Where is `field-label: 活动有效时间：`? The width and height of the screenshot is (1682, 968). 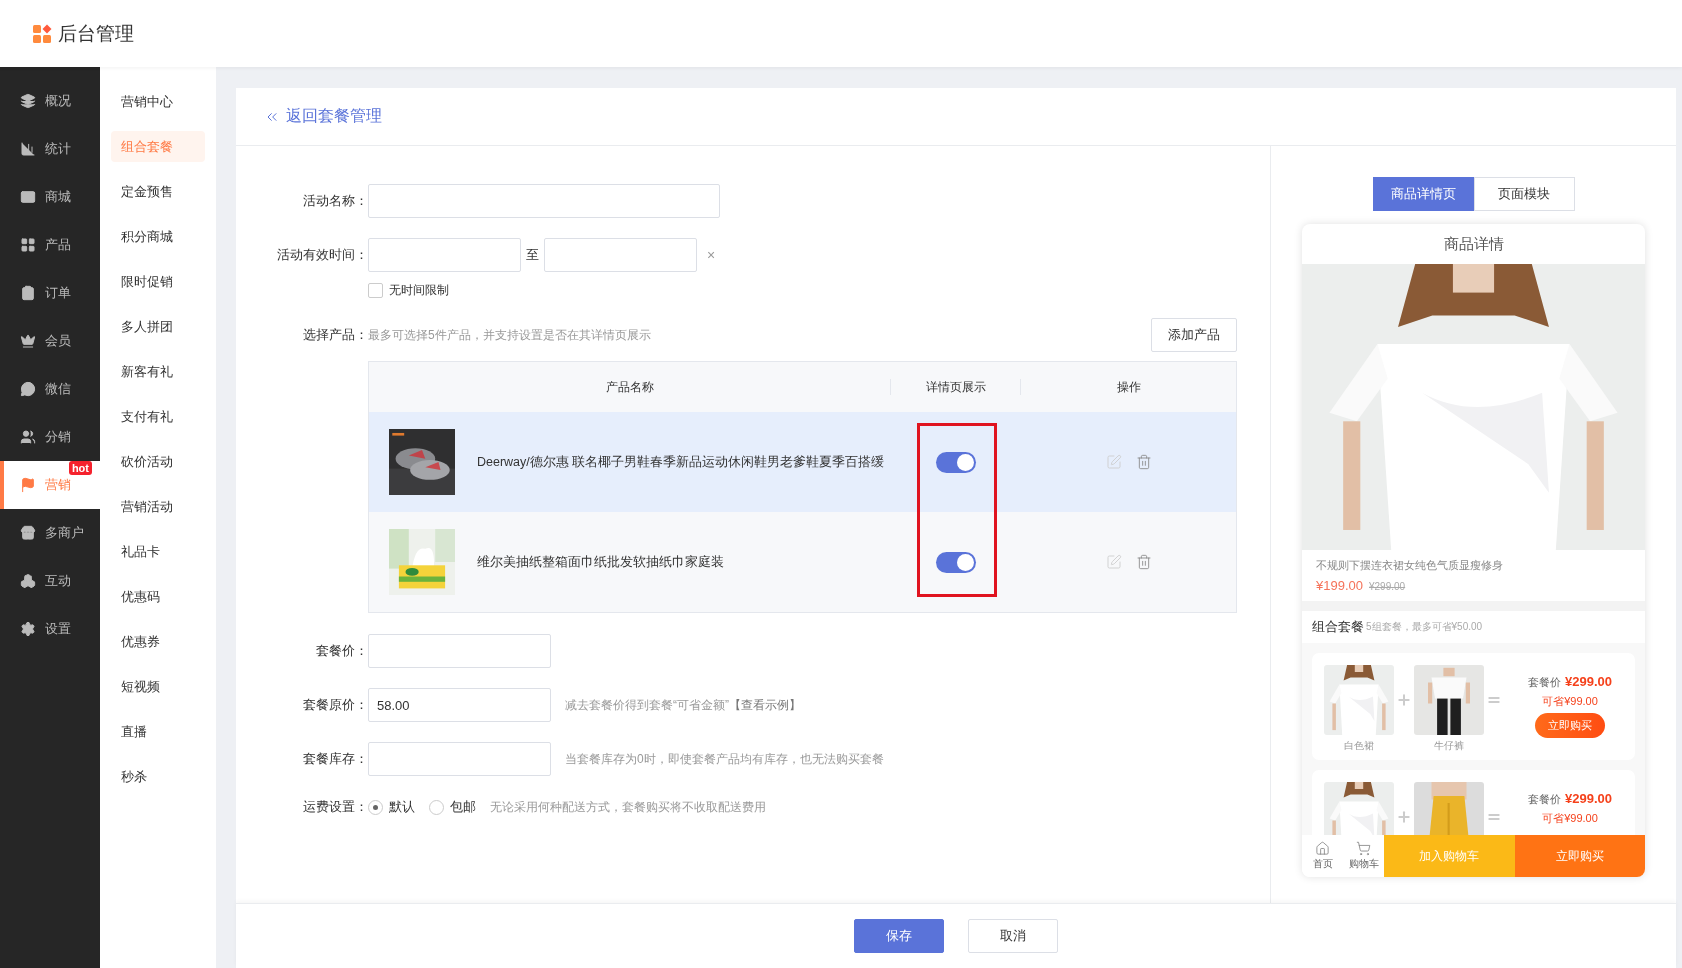
field-label: 活动有效时间： is located at coordinates (322, 255).